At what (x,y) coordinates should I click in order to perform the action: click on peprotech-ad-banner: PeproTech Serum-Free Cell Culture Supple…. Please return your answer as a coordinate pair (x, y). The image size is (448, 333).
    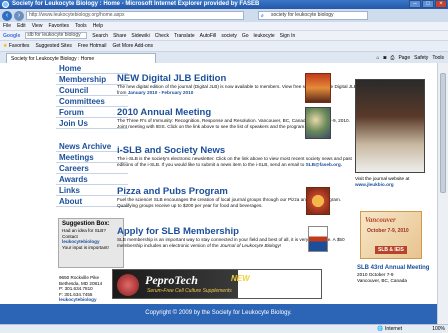
    Looking at the image, I should click on (217, 284).